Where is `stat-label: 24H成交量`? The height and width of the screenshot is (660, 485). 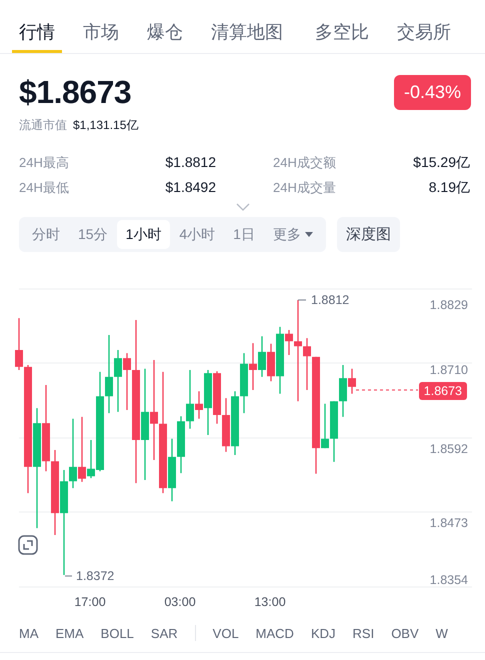 stat-label: 24H成交量 is located at coordinates (304, 188).